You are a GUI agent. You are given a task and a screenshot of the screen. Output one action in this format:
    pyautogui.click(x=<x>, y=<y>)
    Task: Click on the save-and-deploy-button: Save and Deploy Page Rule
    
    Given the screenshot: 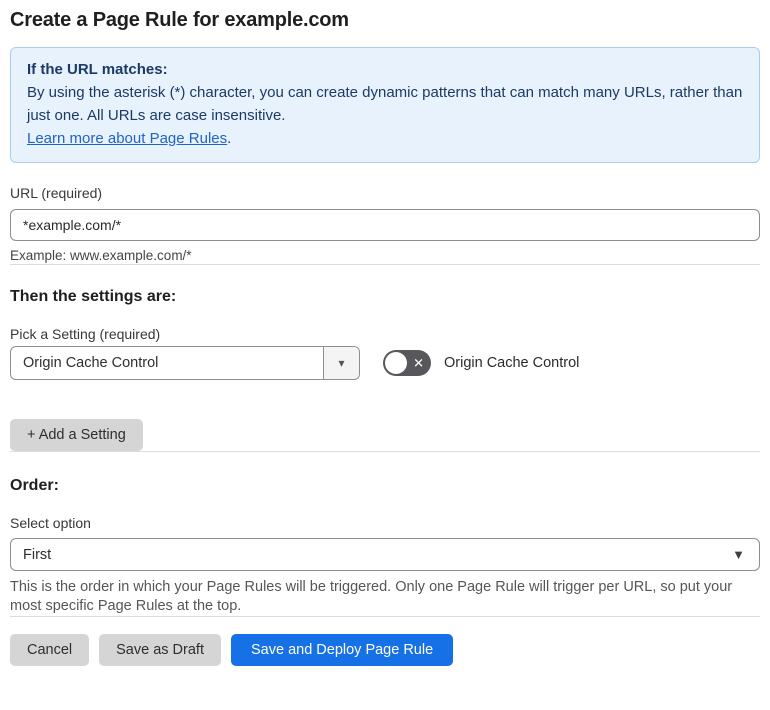 What is the action you would take?
    pyautogui.click(x=342, y=650)
    